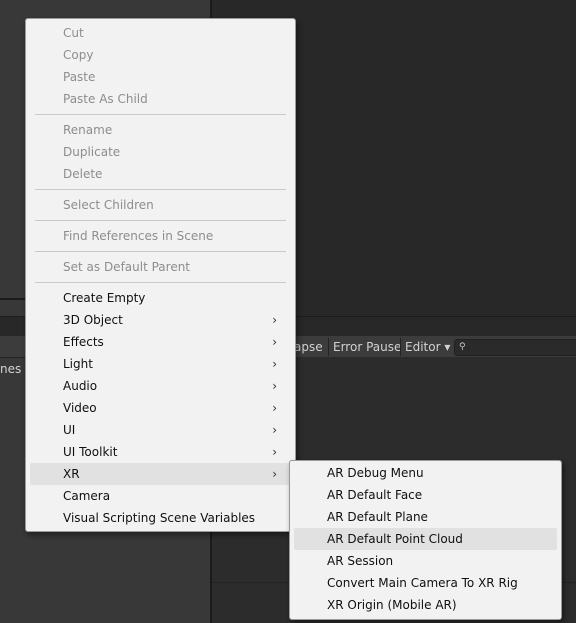 The width and height of the screenshot is (576, 623). What do you see at coordinates (422, 583) in the screenshot?
I see `submenu-item-label: Convert Main Camera To XR Rig` at bounding box center [422, 583].